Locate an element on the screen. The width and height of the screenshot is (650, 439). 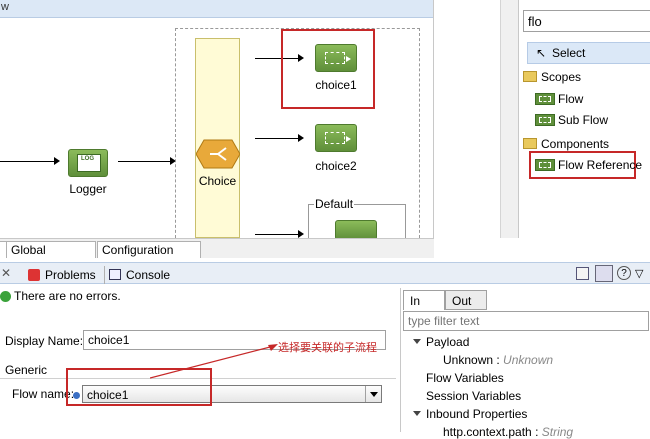
choice-icon is located at coordinates (218, 154).